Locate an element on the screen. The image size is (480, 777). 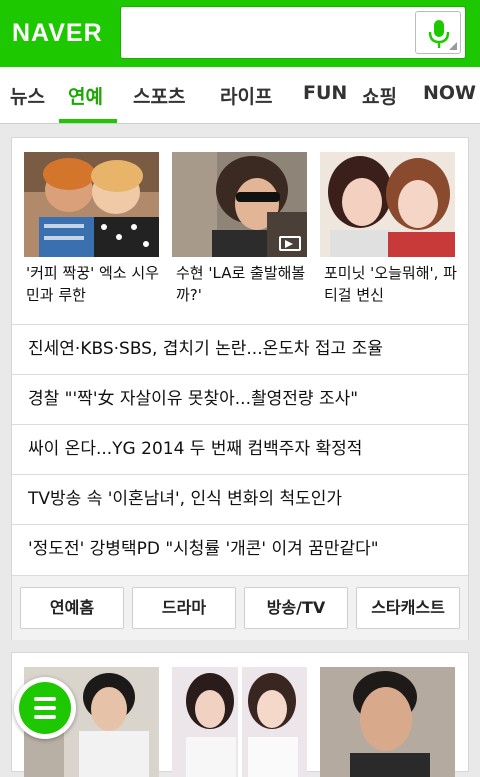
tab-fun: FUN is located at coordinates (325, 93).